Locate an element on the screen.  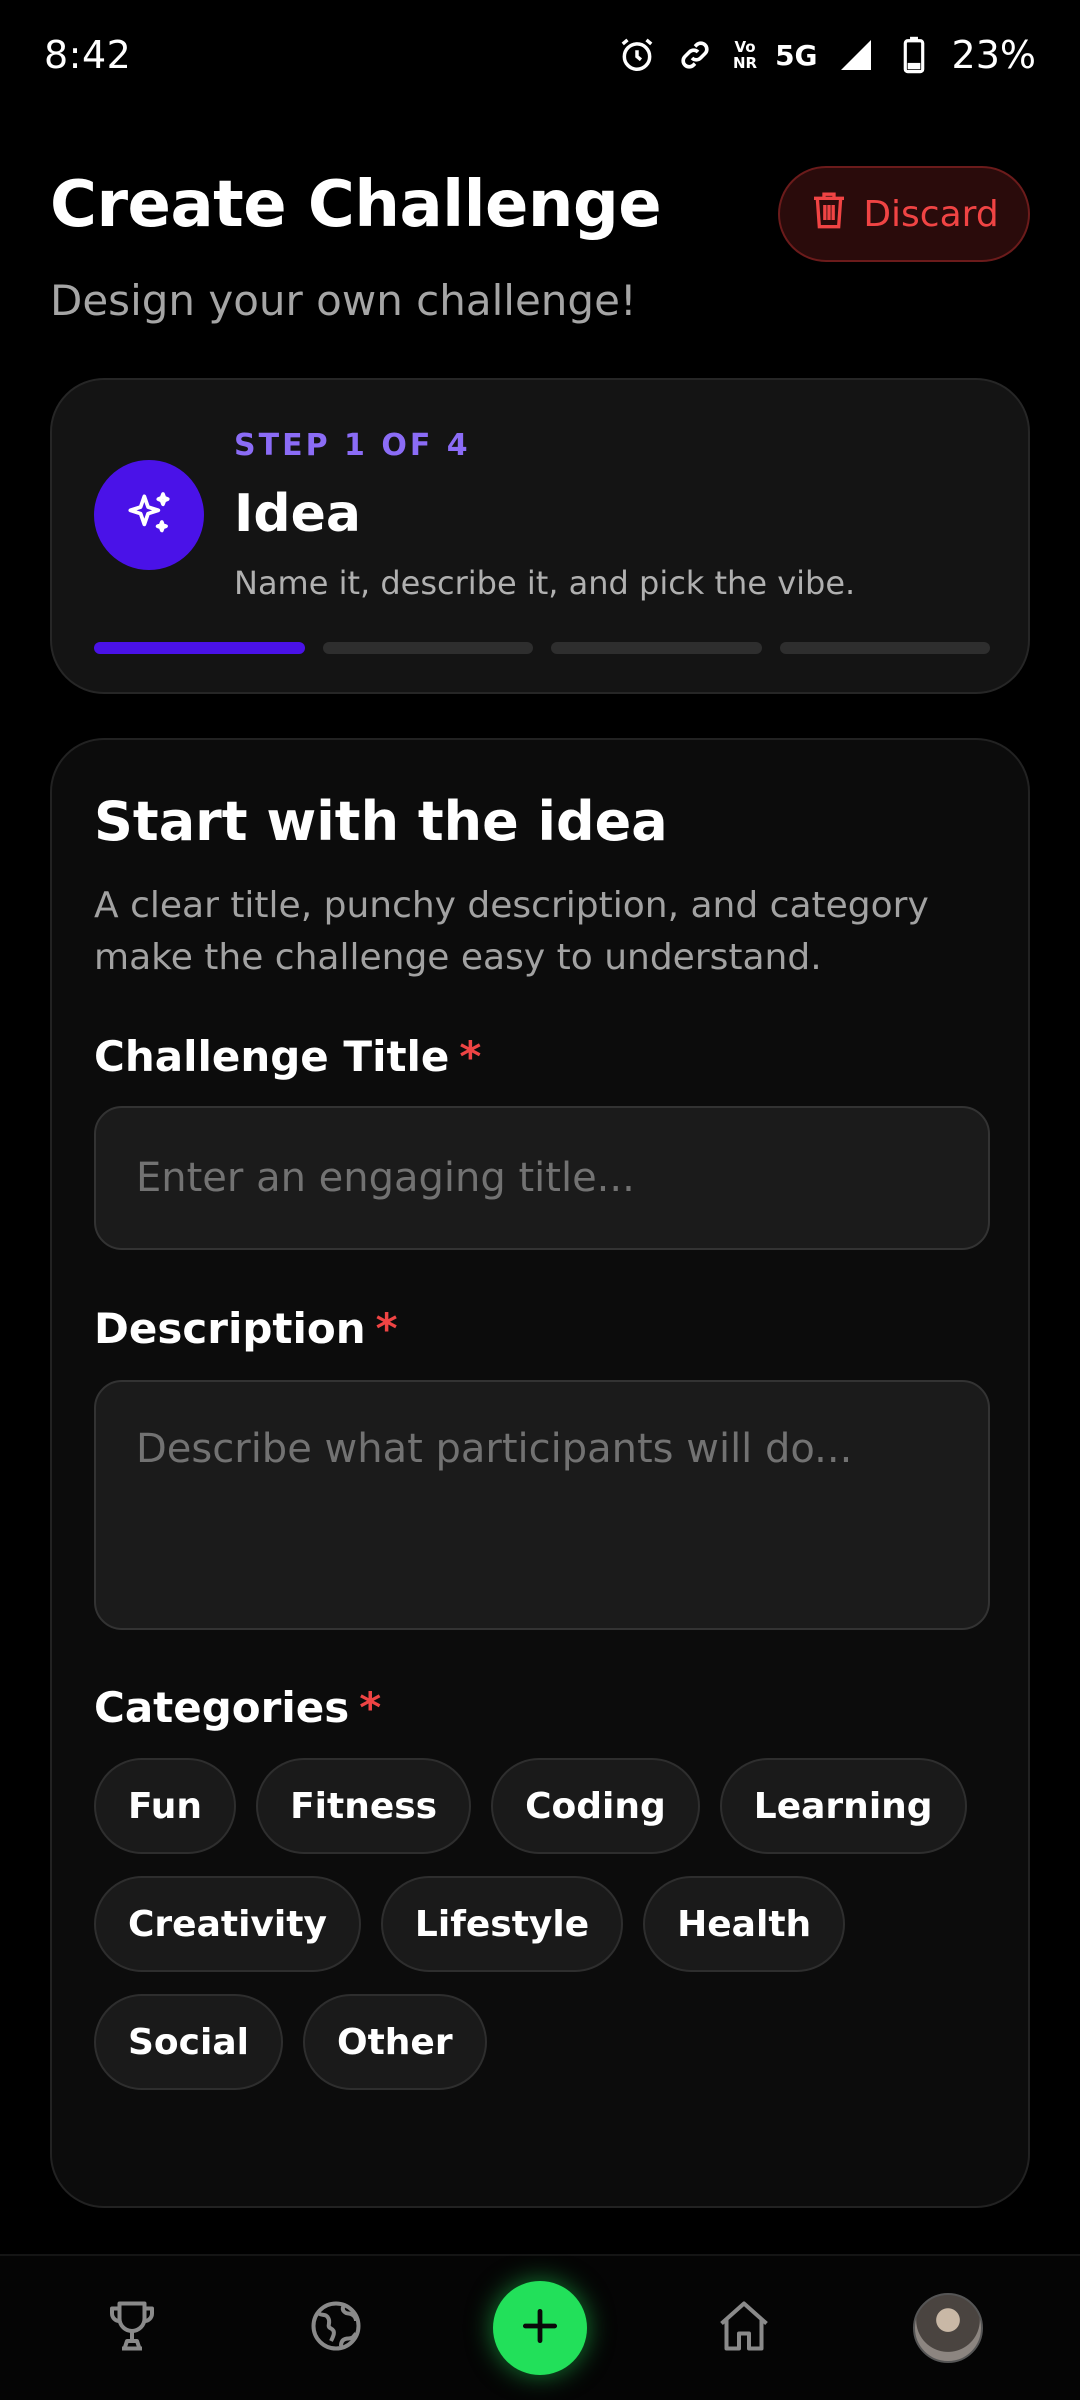
nav-explore is located at coordinates (336, 2328).